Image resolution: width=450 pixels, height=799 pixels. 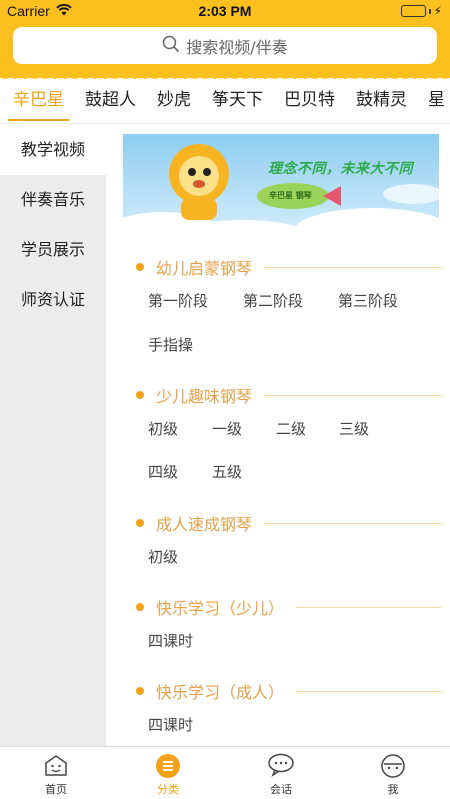 What do you see at coordinates (309, 103) in the screenshot?
I see `tab-babeite: 巴贝特` at bounding box center [309, 103].